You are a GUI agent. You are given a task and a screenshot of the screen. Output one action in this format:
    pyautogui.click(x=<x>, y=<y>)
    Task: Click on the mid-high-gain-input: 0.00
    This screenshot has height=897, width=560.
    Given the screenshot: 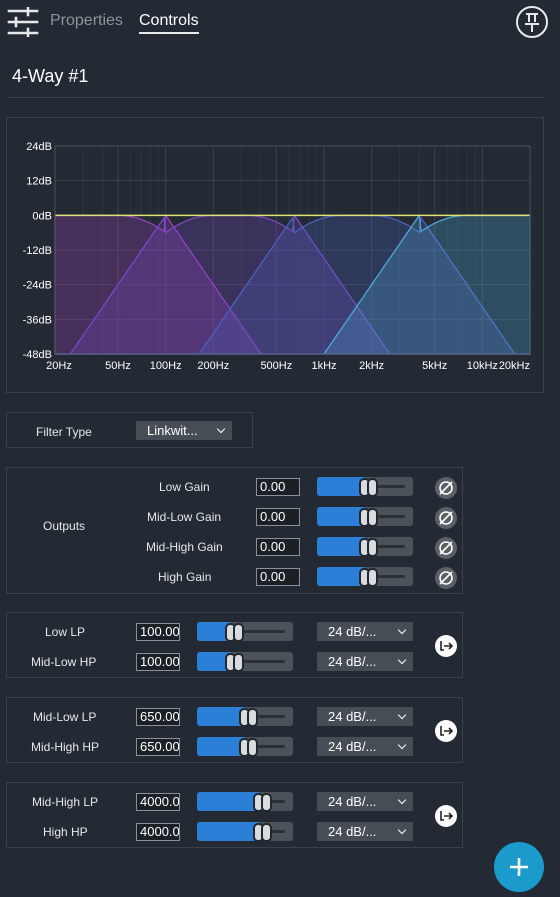 What is the action you would take?
    pyautogui.click(x=278, y=547)
    